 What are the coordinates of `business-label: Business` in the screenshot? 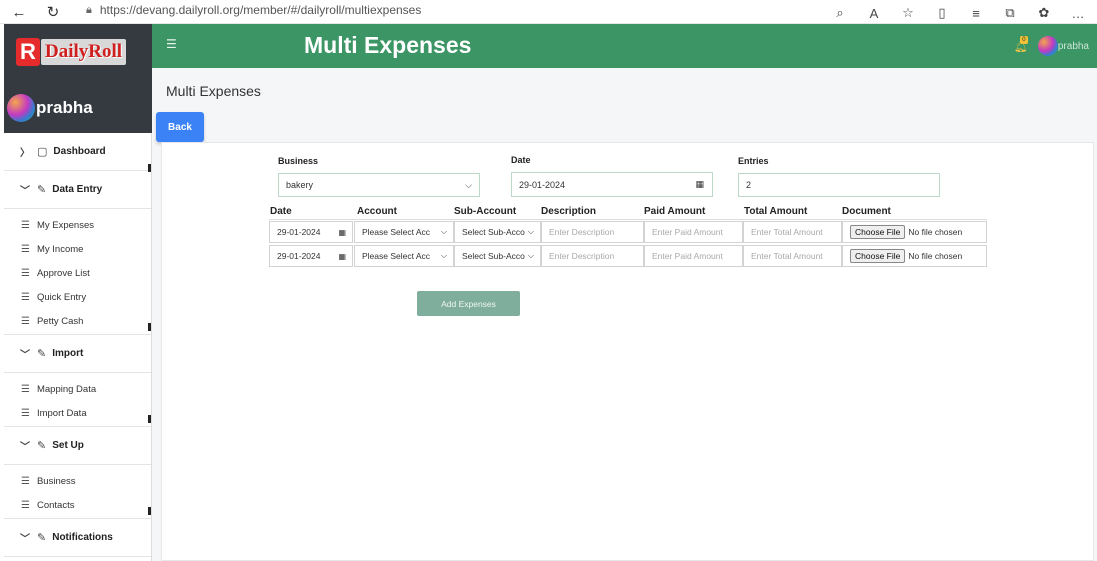 It's located at (298, 161).